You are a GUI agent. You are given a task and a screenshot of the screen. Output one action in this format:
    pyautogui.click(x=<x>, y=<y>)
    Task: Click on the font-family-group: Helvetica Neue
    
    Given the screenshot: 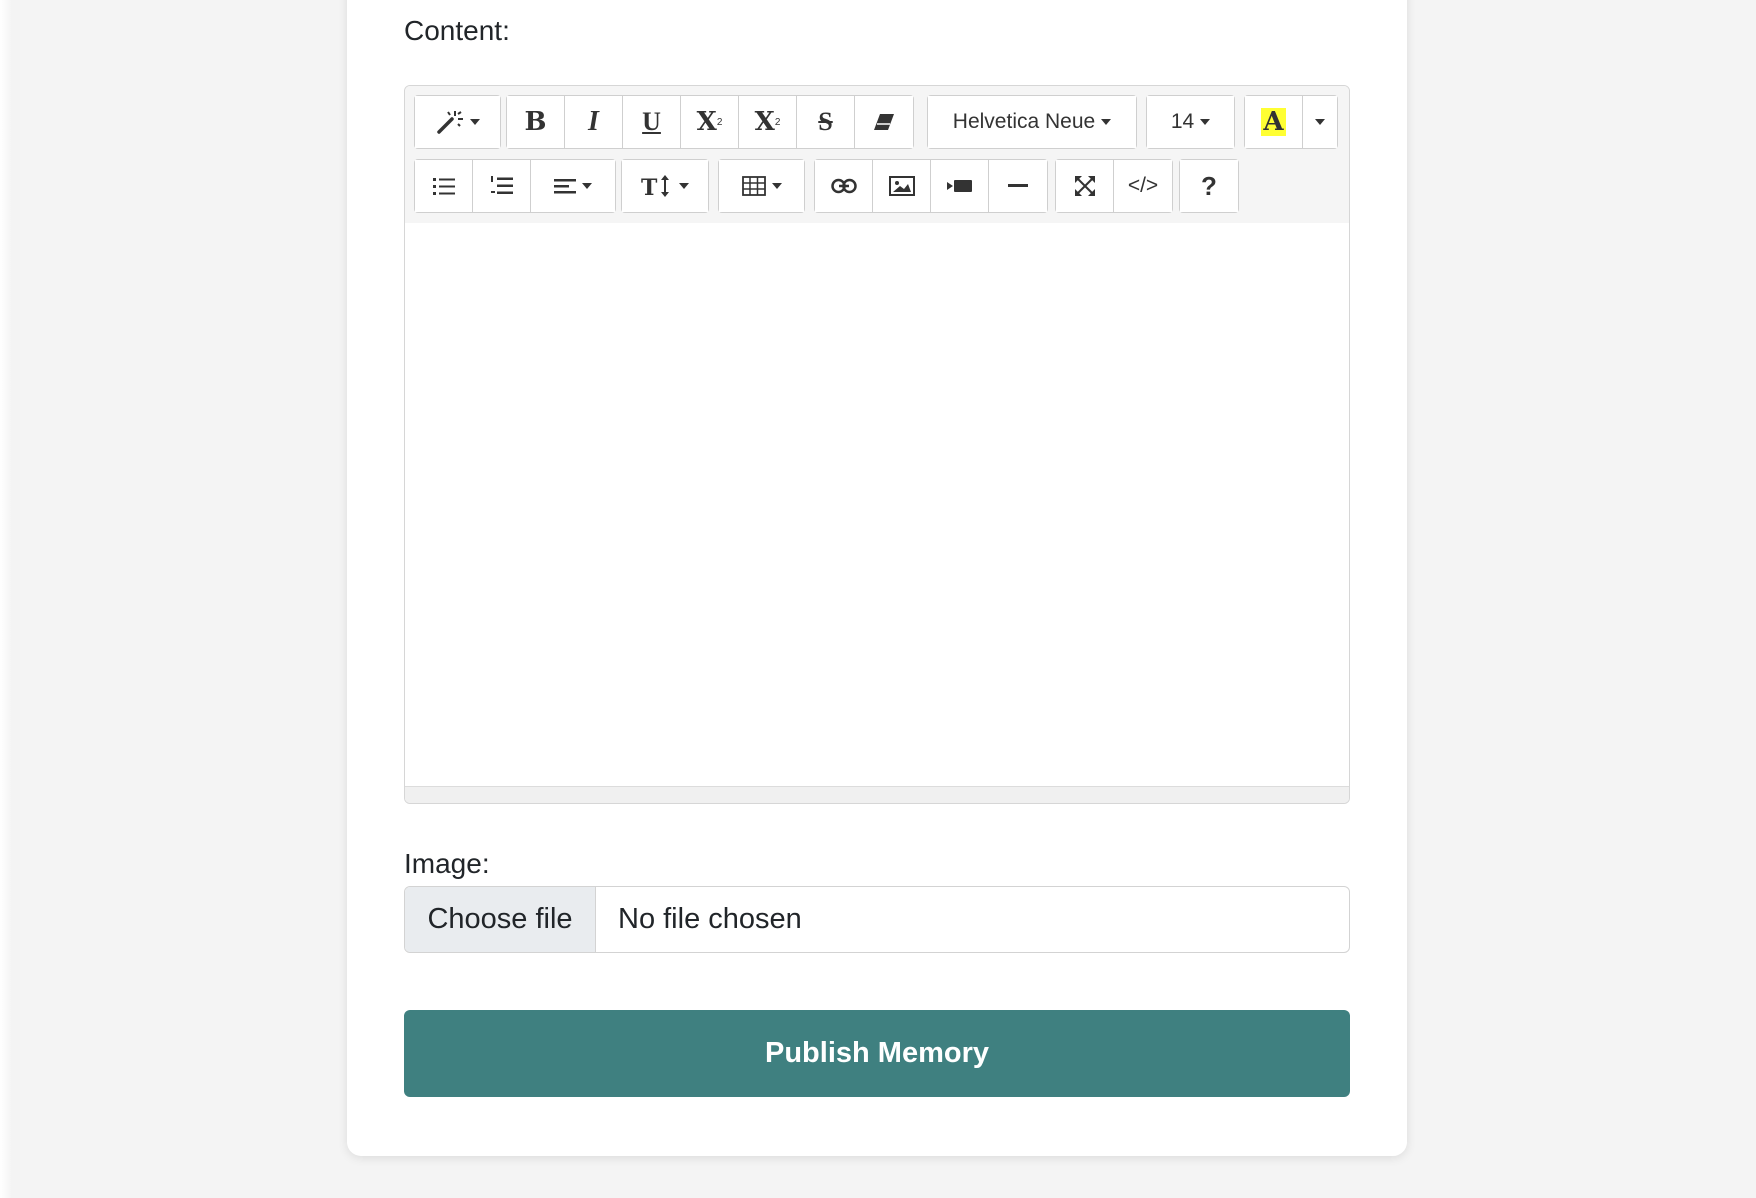 What is the action you would take?
    pyautogui.click(x=1032, y=122)
    